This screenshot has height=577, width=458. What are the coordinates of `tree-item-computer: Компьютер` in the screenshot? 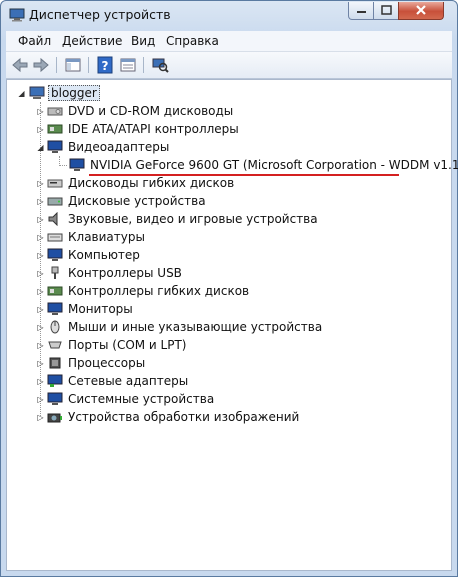 It's located at (94, 255).